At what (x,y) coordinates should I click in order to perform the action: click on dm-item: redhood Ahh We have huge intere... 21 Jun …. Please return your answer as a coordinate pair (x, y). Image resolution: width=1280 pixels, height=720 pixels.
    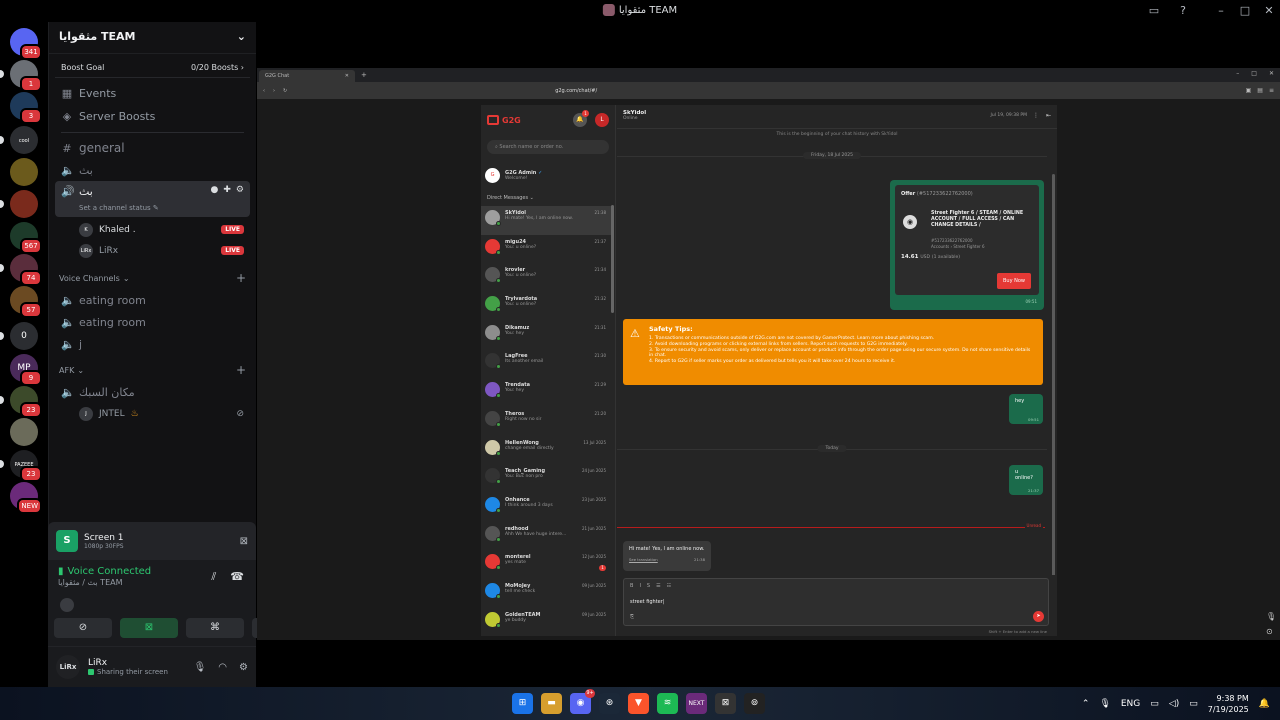
    Looking at the image, I should click on (546, 536).